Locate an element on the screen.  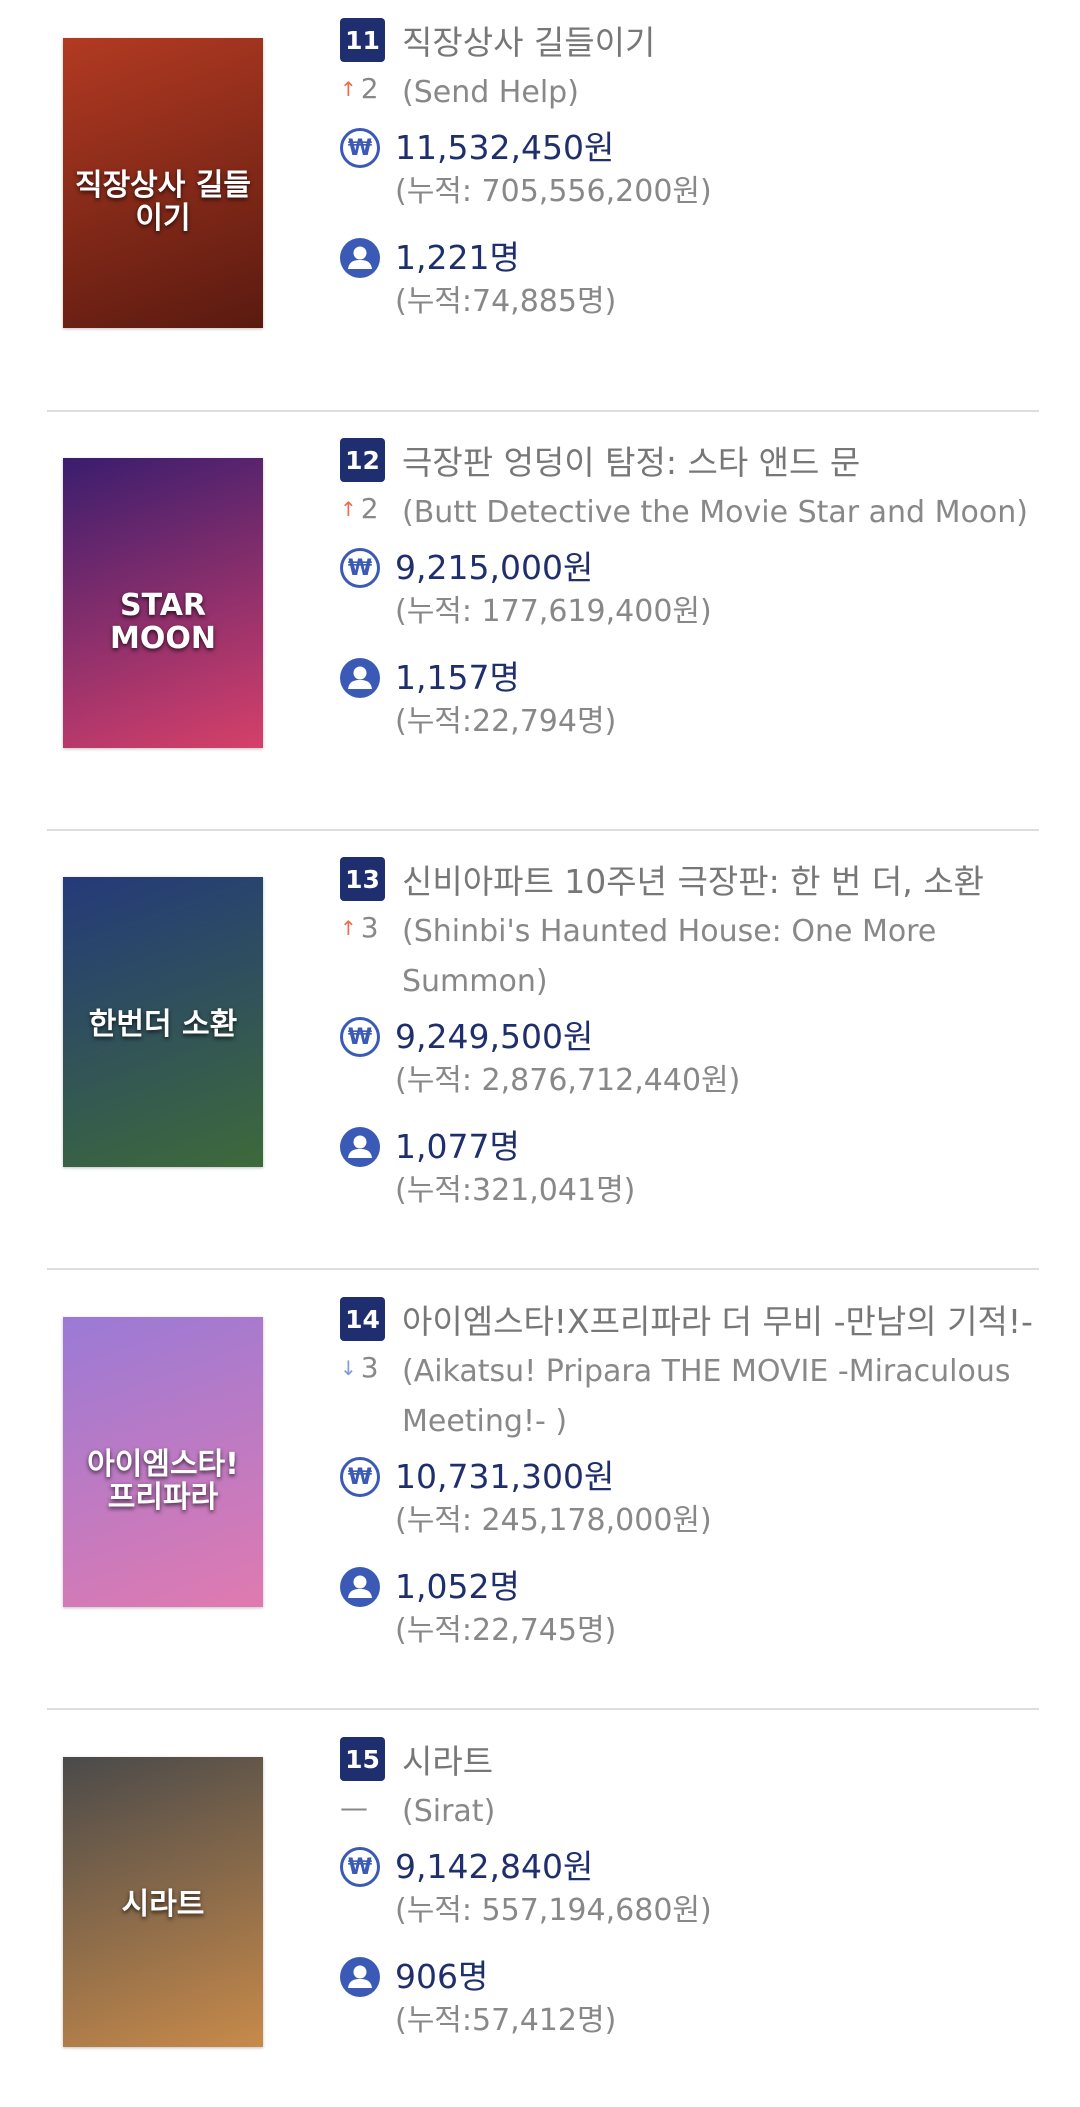
cumulative-audience: (누적:74,885명) is located at coordinates (506, 301).